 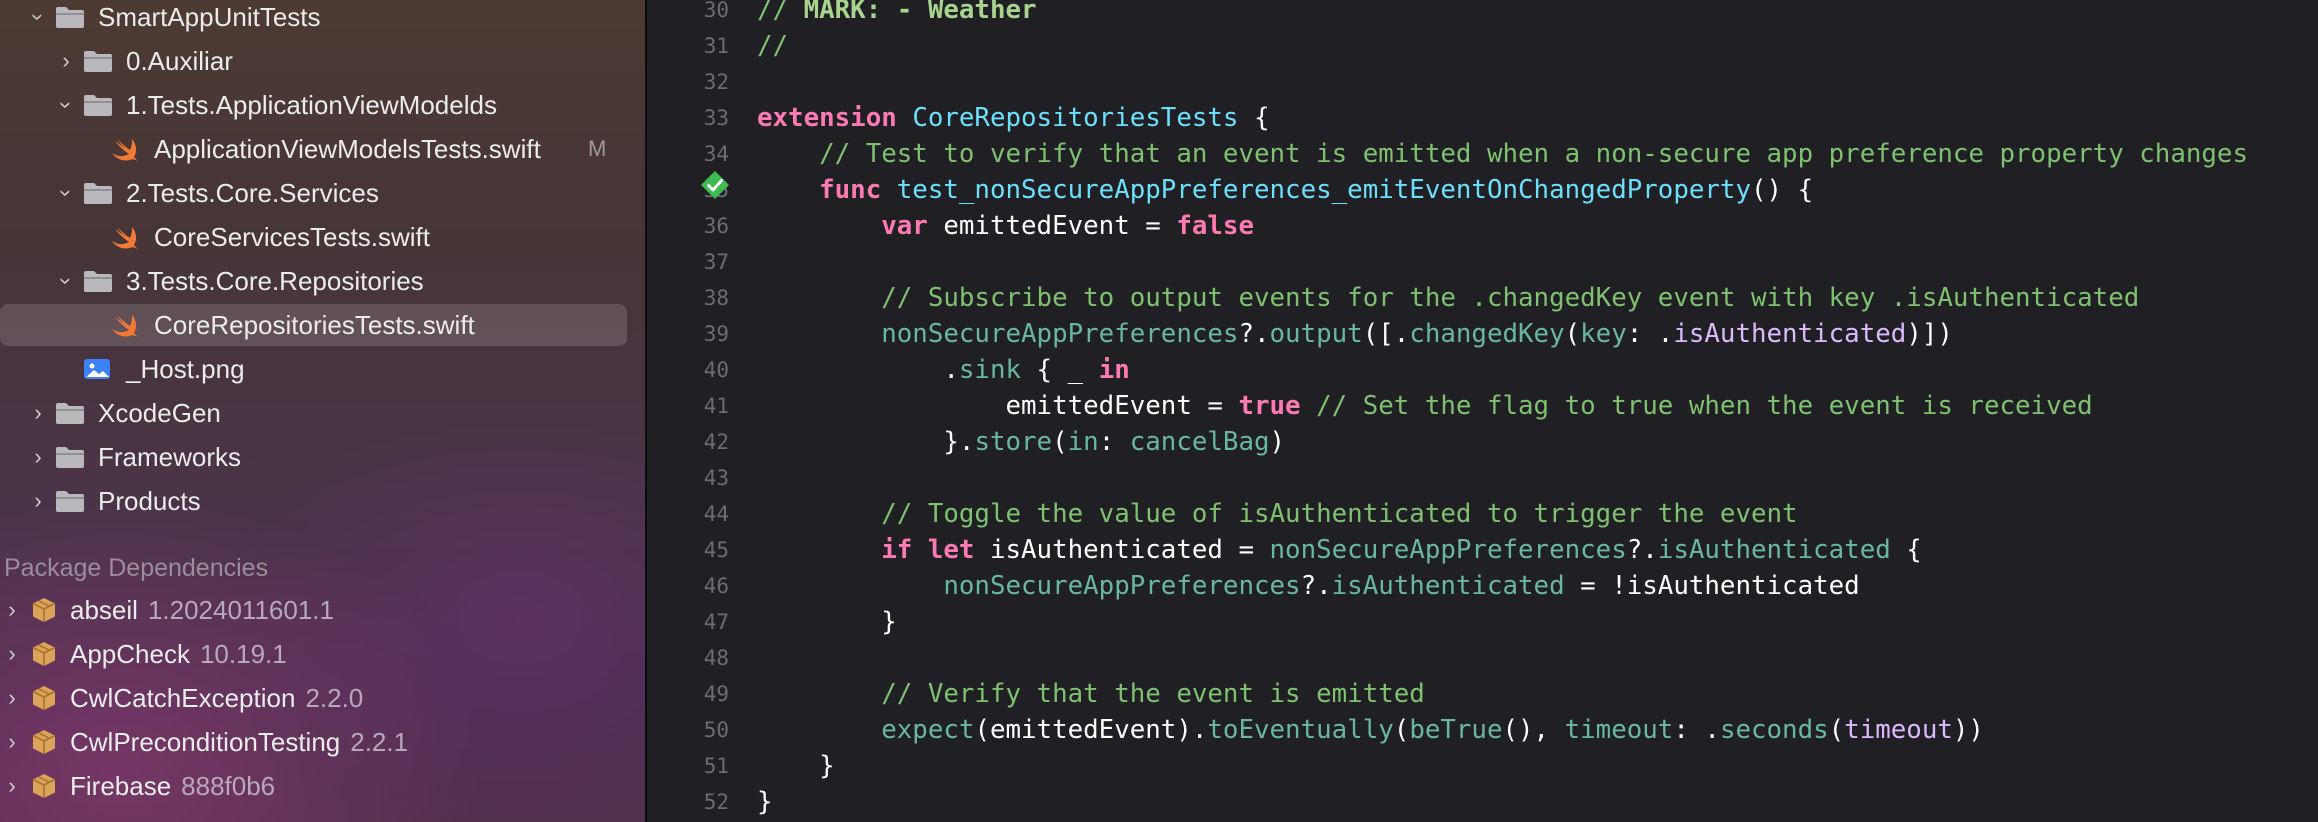 What do you see at coordinates (1269, 406) in the screenshot?
I see `code-token: true` at bounding box center [1269, 406].